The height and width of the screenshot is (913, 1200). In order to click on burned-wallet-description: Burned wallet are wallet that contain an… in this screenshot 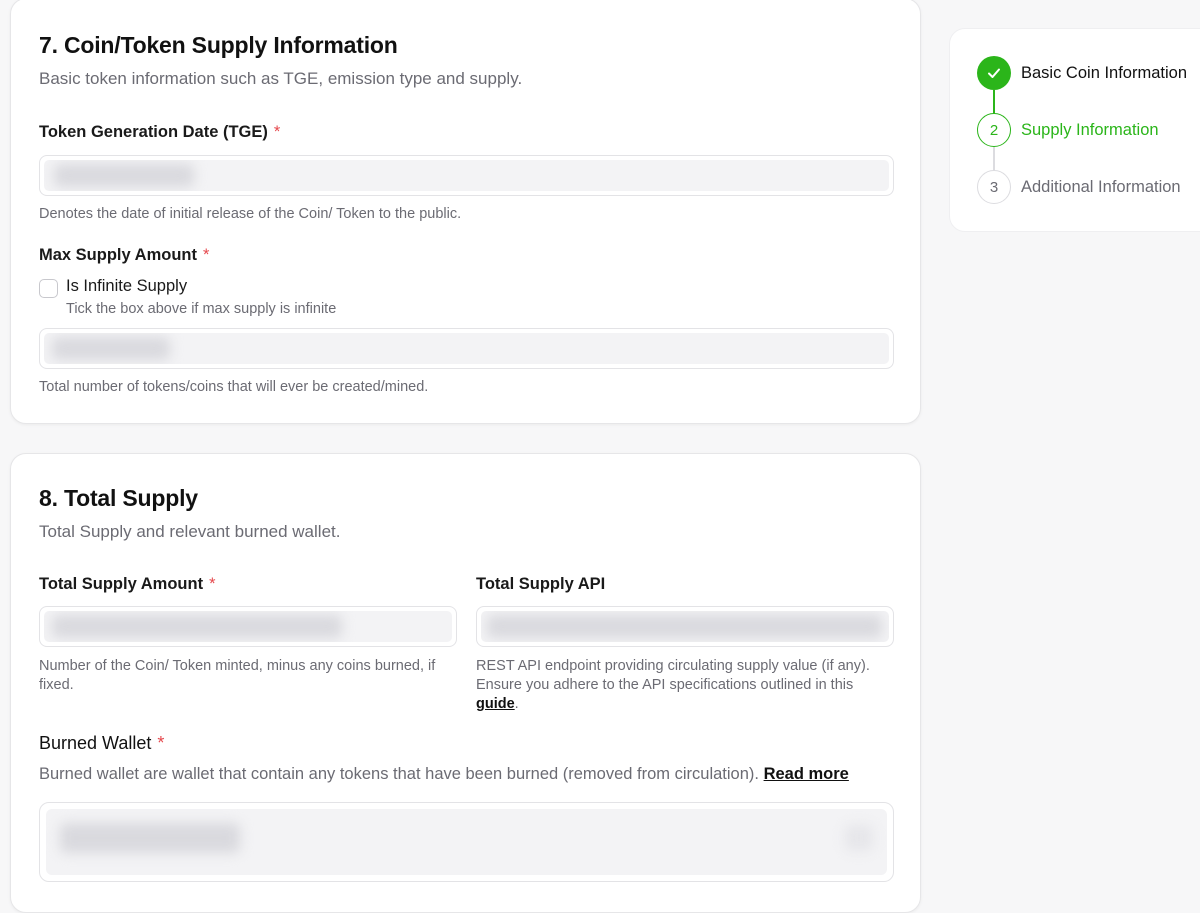, I will do `click(444, 774)`.